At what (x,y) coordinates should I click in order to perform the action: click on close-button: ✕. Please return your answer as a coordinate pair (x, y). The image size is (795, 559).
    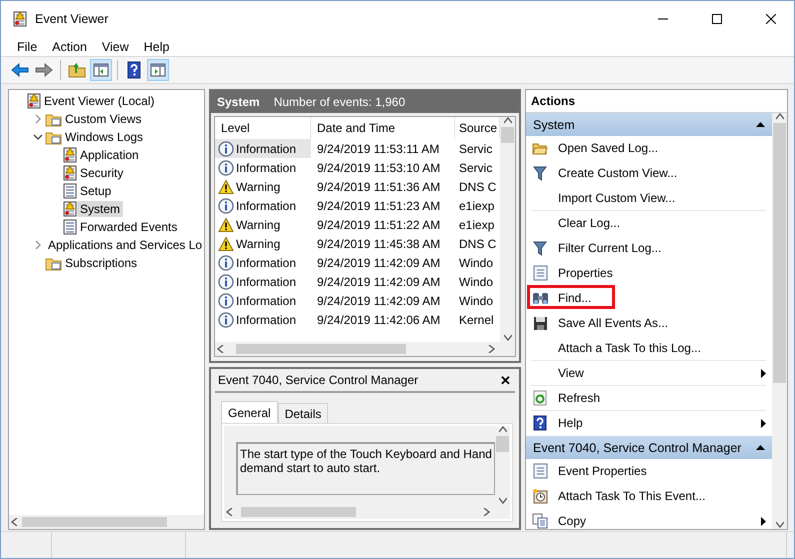
    Looking at the image, I should click on (505, 380).